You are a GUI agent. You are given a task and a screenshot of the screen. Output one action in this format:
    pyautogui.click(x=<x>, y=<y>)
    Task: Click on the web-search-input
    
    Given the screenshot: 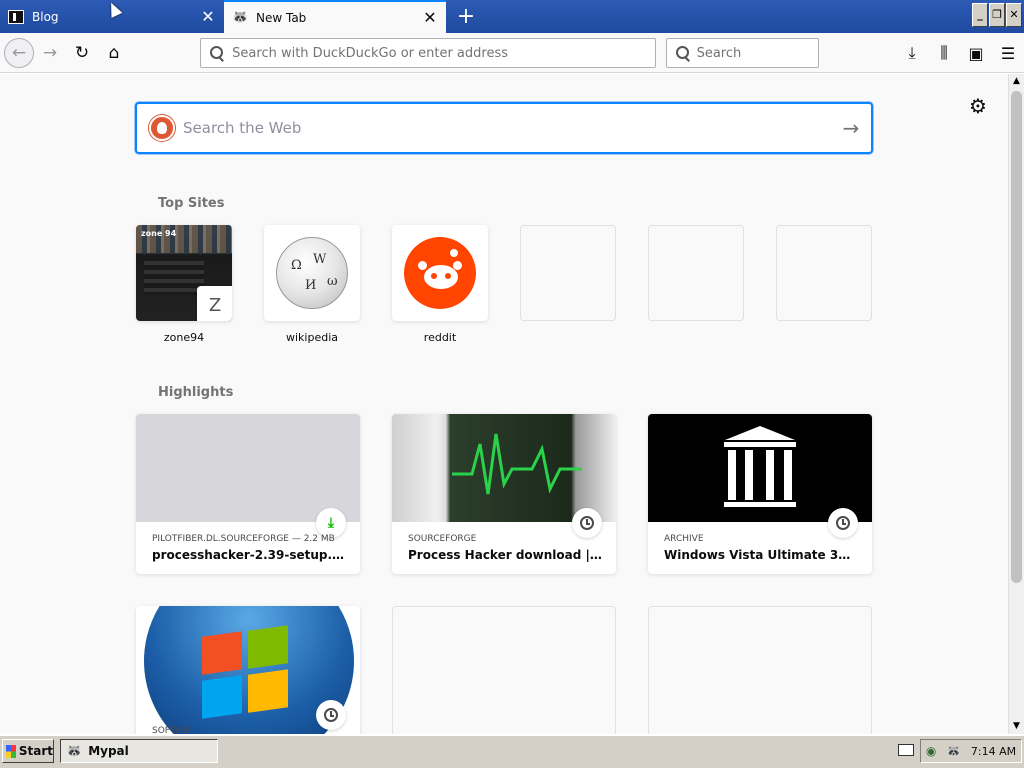 What is the action you would take?
    pyautogui.click(x=507, y=128)
    